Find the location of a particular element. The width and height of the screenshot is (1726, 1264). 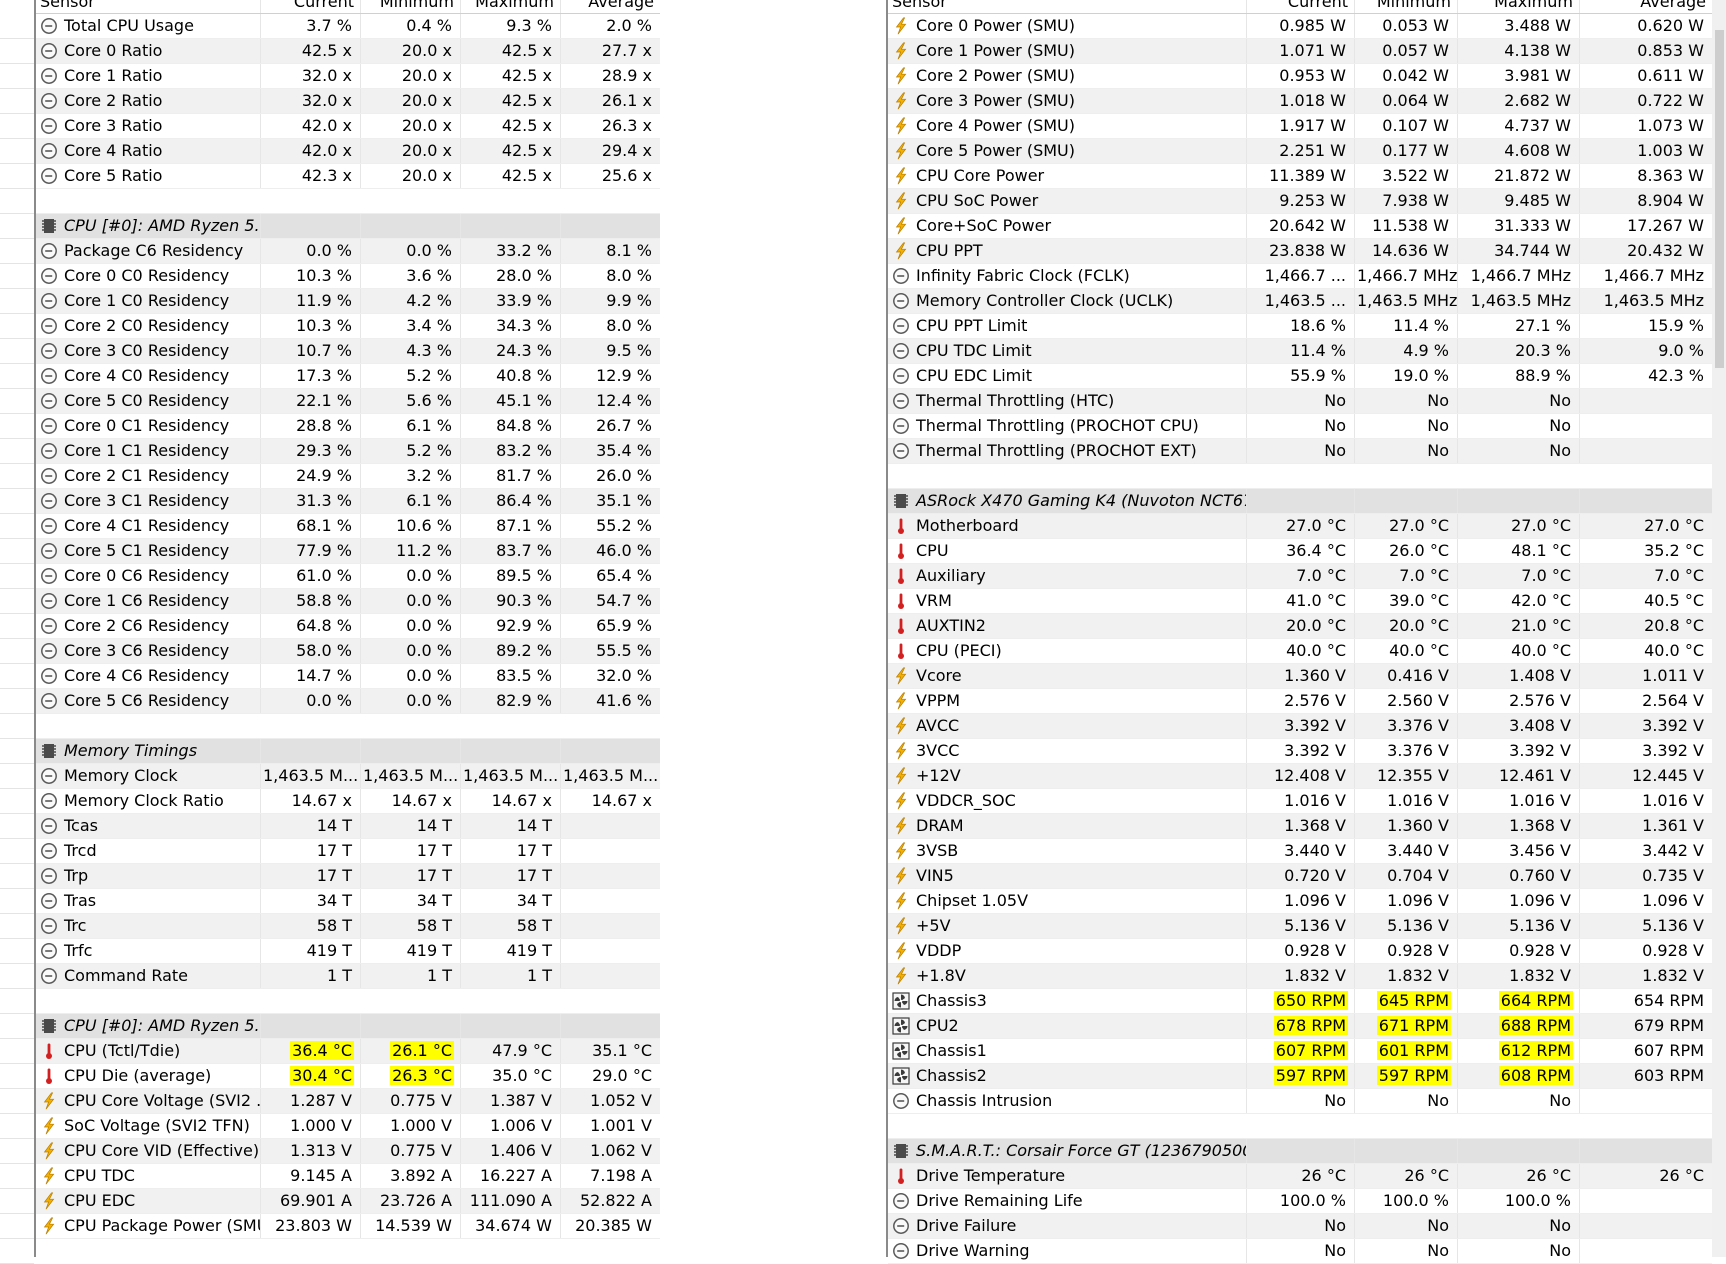

sensor-row: VDDCR_SOC 1.016 V 1.016 V 1.016 V 1.016 V is located at coordinates (1300, 801).